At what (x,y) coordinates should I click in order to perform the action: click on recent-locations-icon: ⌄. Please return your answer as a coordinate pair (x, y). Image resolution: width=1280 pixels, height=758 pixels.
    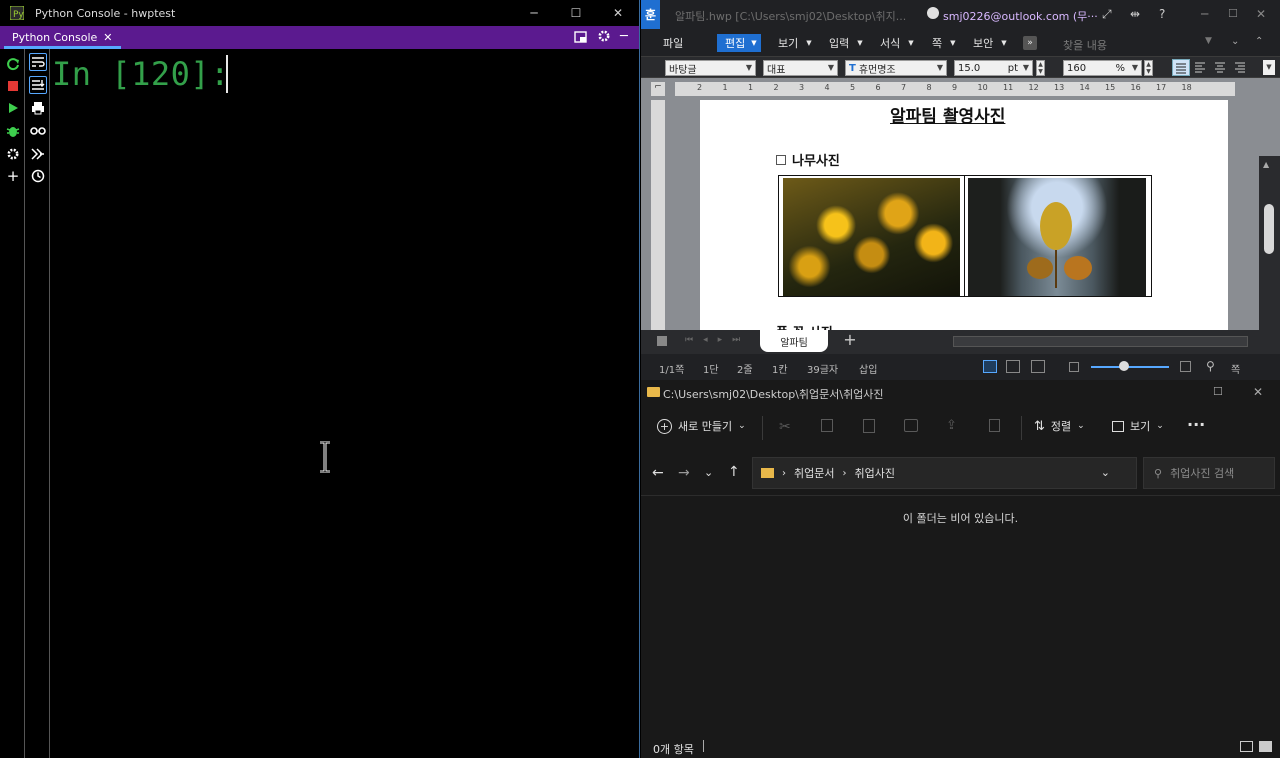
    Looking at the image, I should click on (708, 472).